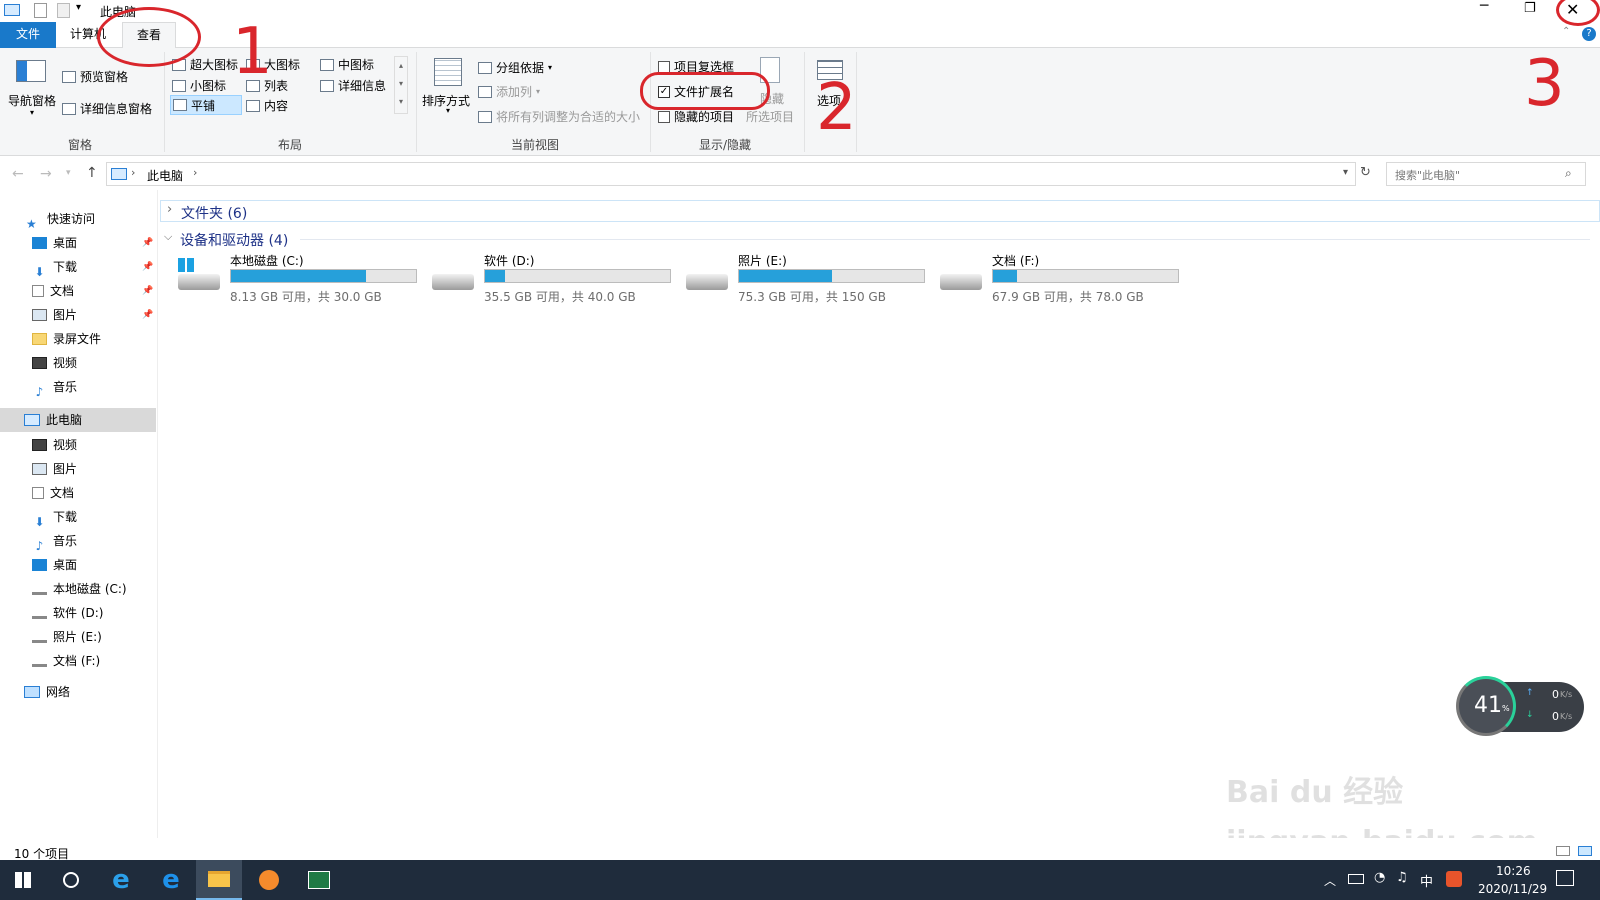 This screenshot has width=1600, height=900. What do you see at coordinates (54, 517) in the screenshot?
I see `nav-pc-downloads: ⬇ 下载` at bounding box center [54, 517].